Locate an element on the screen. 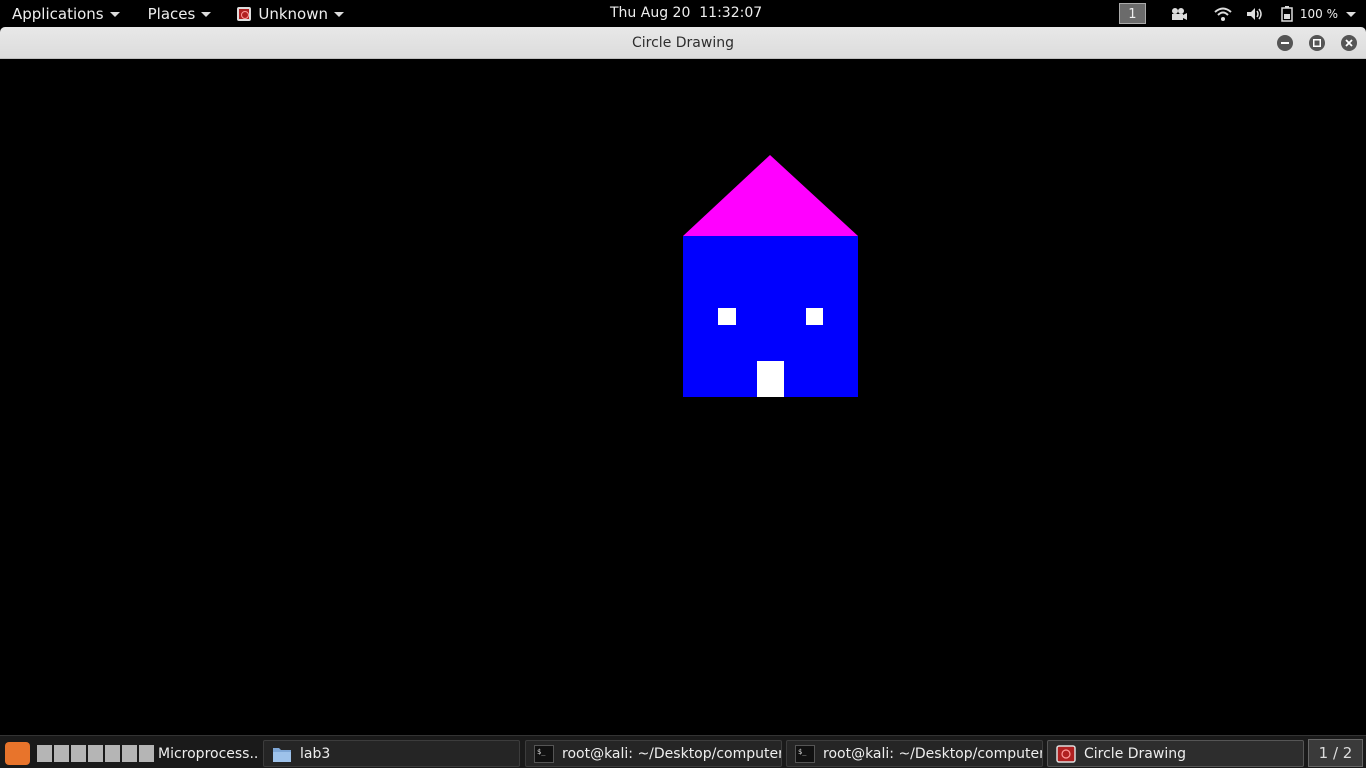 This screenshot has width=1366, height=768. close-button is located at coordinates (1349, 43).